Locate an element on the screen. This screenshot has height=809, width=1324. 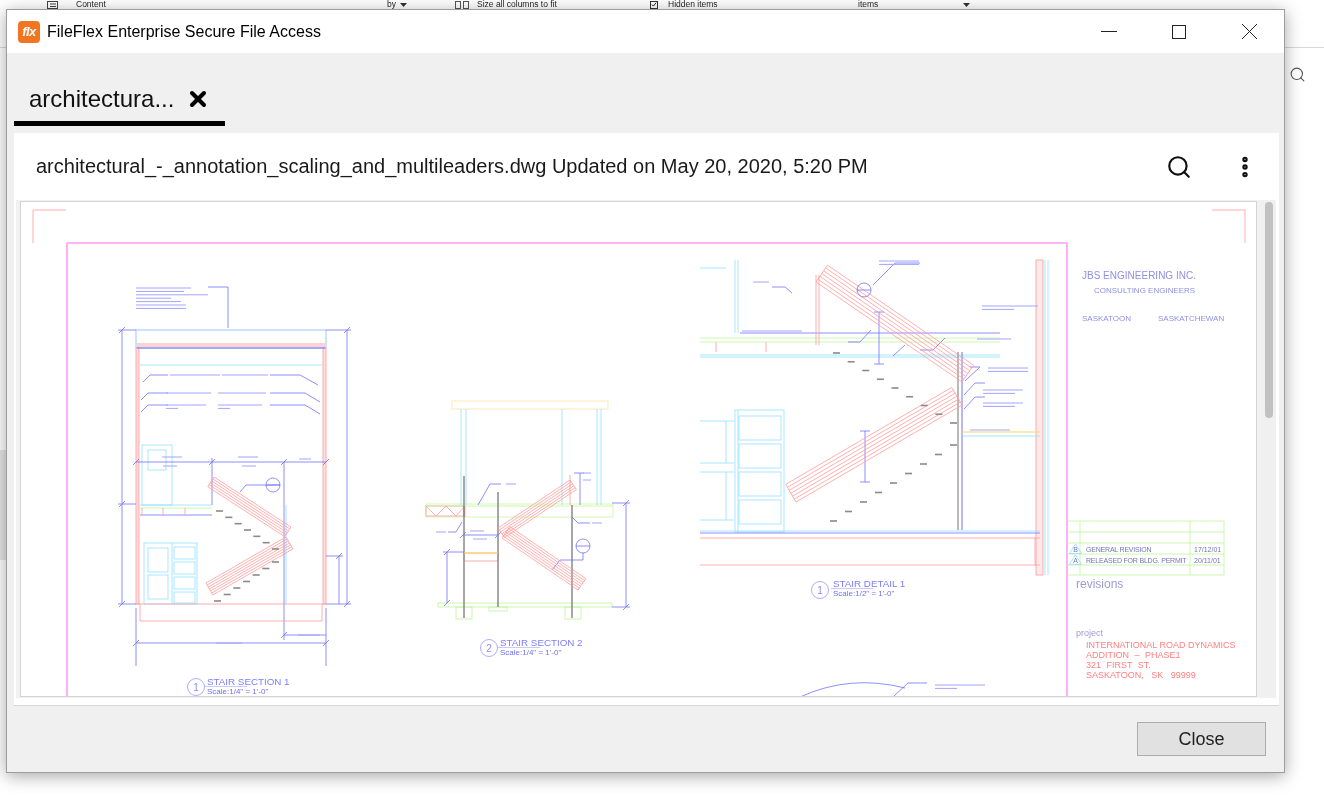
checkbox-label: Hidden items is located at coordinates (693, 4).